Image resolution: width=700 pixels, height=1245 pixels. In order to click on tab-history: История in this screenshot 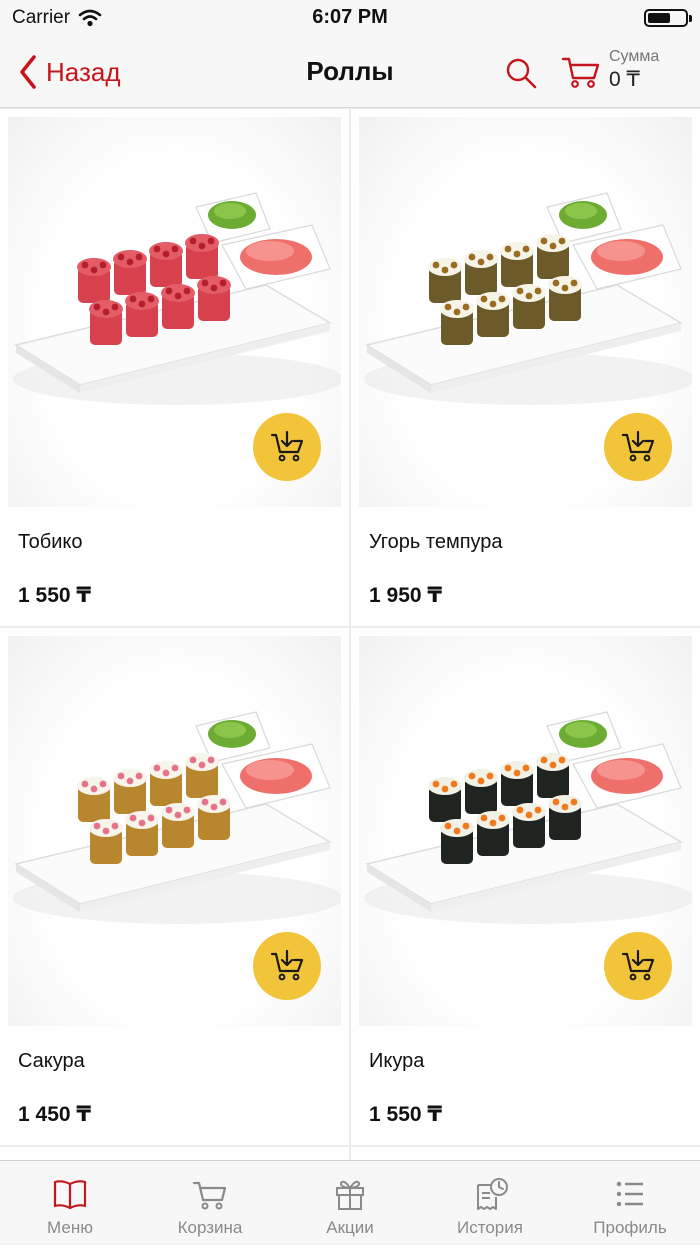, I will do `click(490, 1203)`.